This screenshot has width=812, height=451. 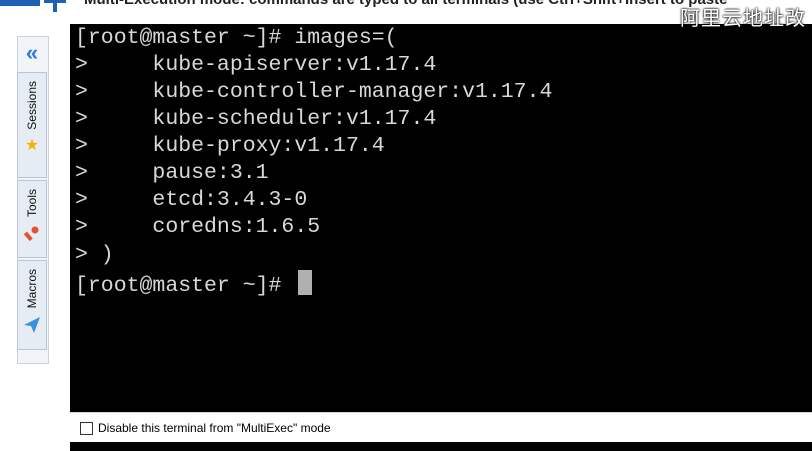 What do you see at coordinates (198, 227) in the screenshot?
I see `terminal-line: > coredns:1.6.5` at bounding box center [198, 227].